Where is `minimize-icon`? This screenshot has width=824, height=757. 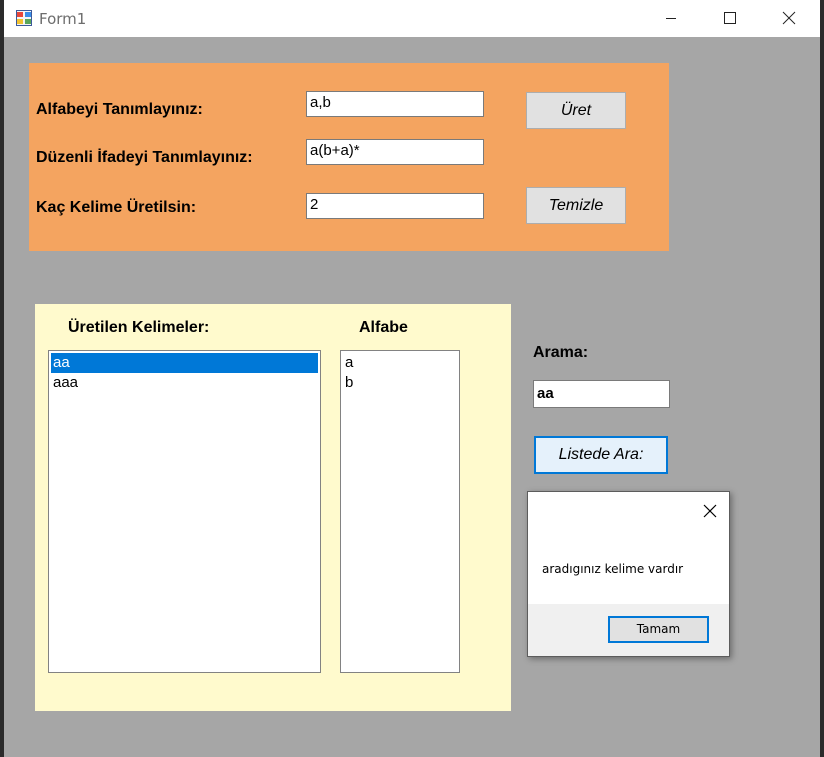 minimize-icon is located at coordinates (671, 18).